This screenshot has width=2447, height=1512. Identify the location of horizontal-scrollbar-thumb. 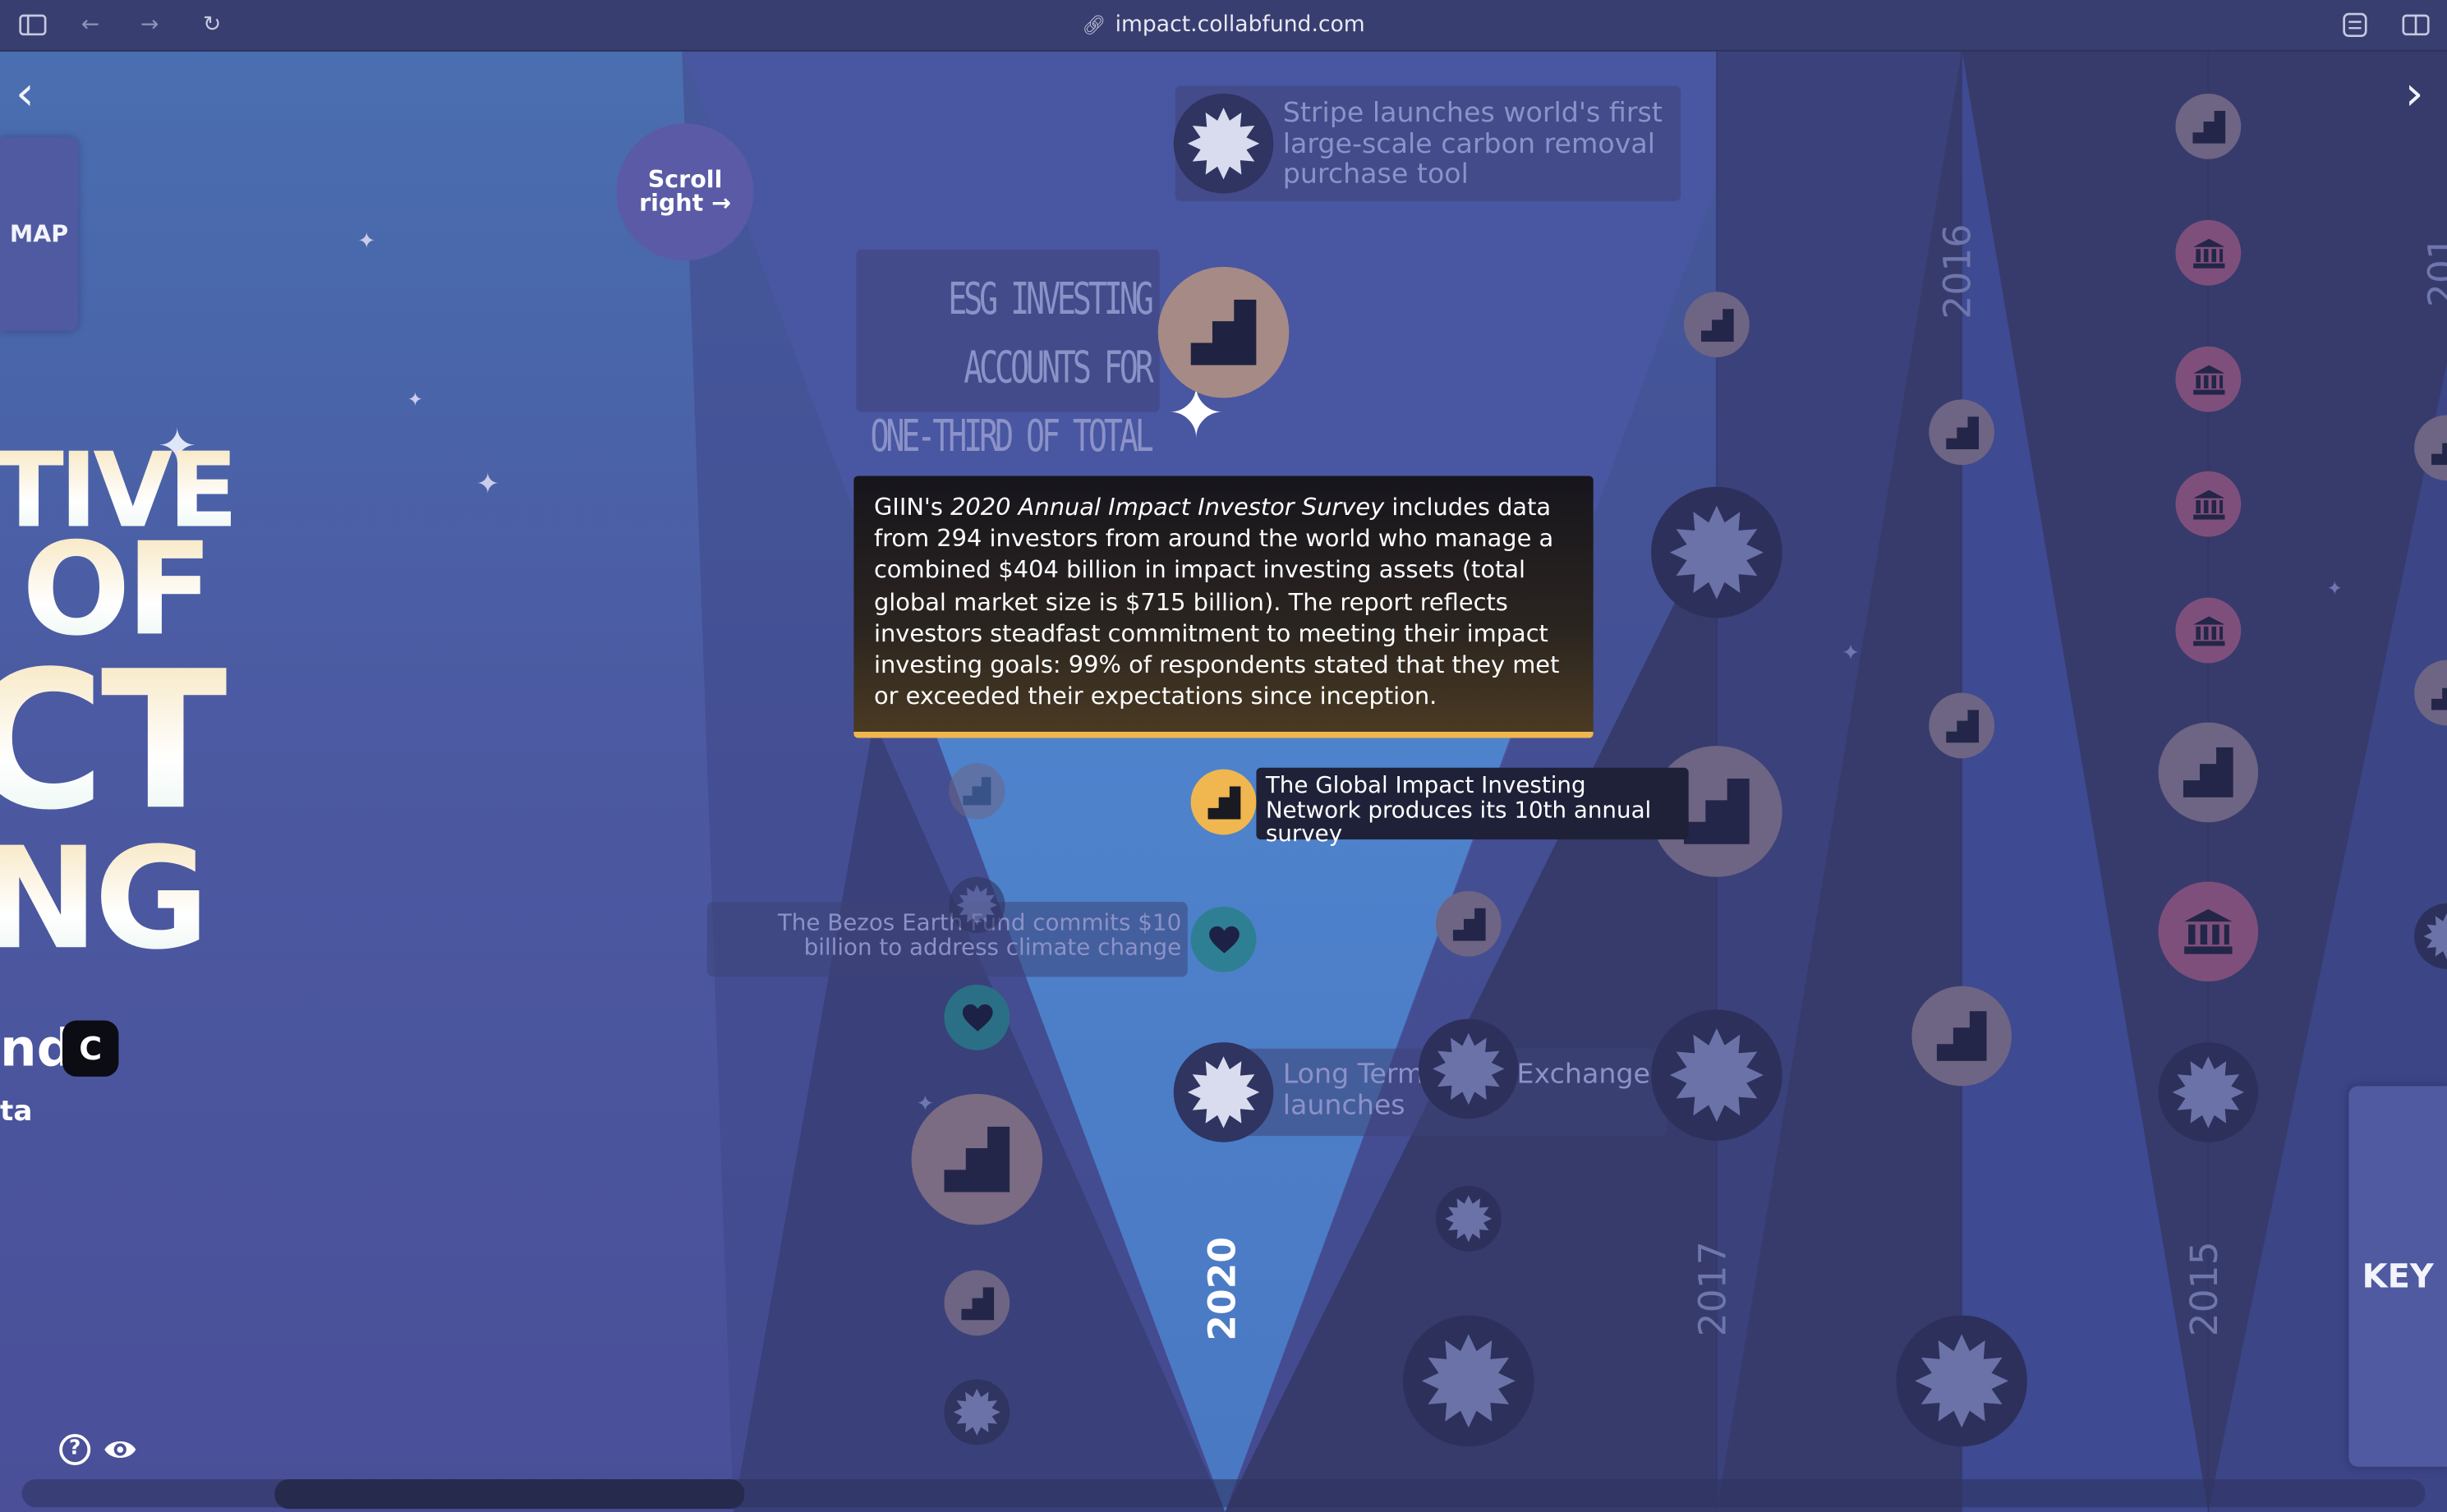
(510, 1494).